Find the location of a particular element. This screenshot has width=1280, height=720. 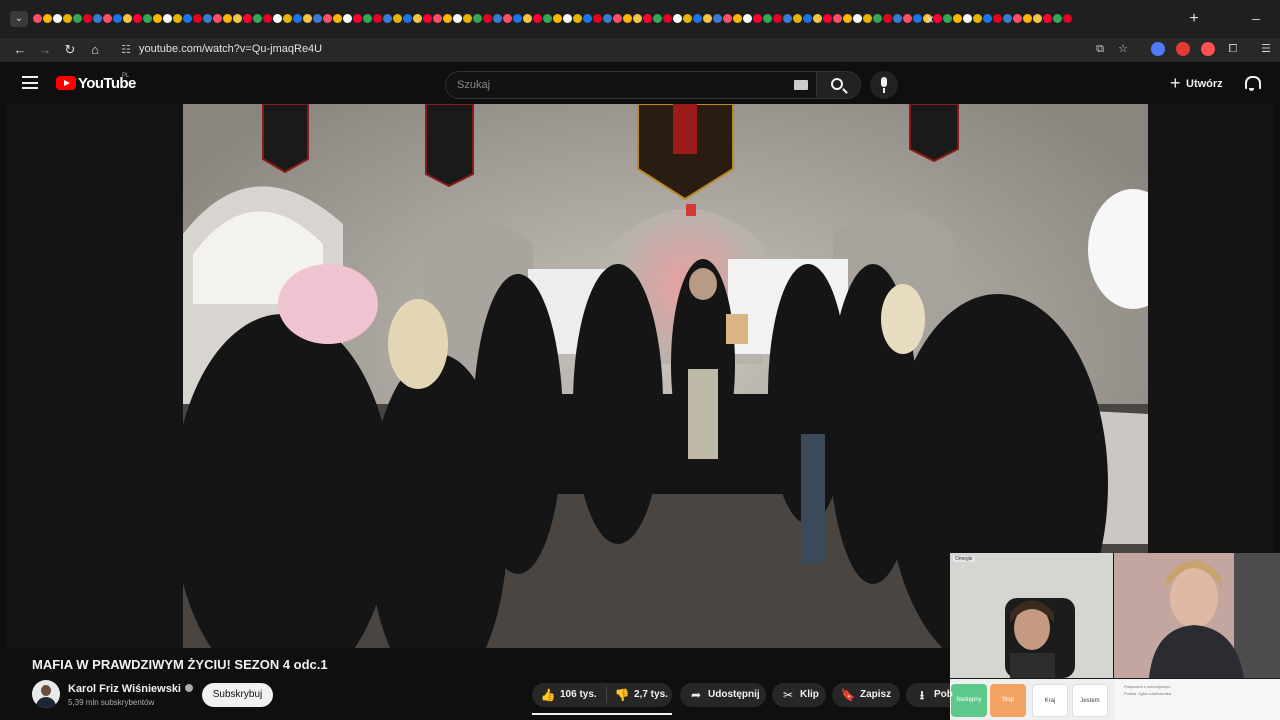

channel-name: Karol Friz Wiśniewski is located at coordinates (130, 689).